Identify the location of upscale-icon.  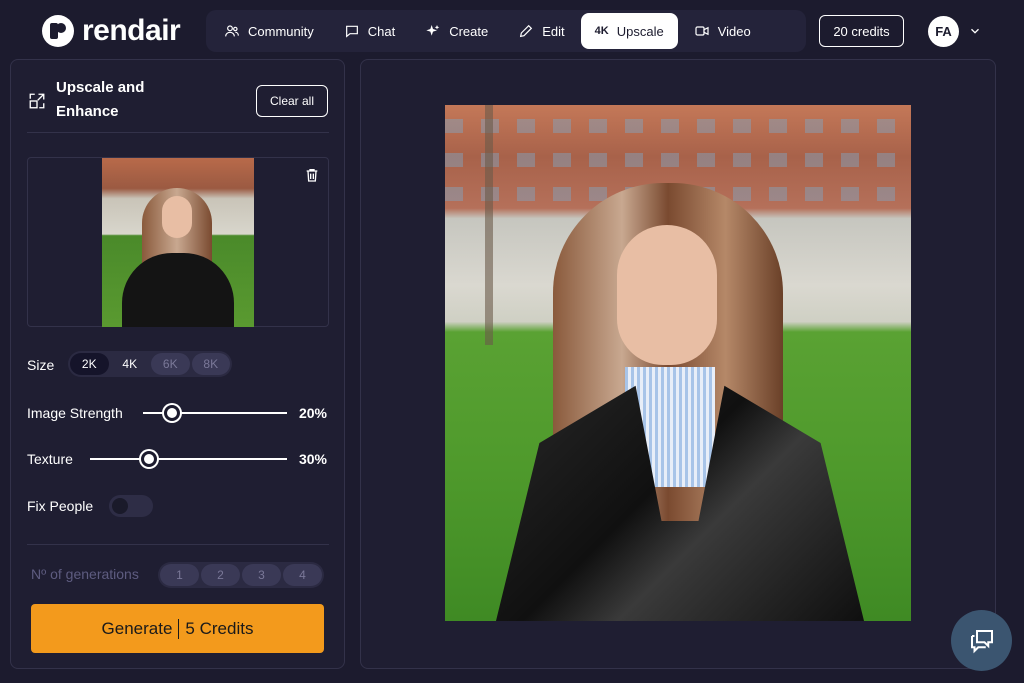
(37, 101).